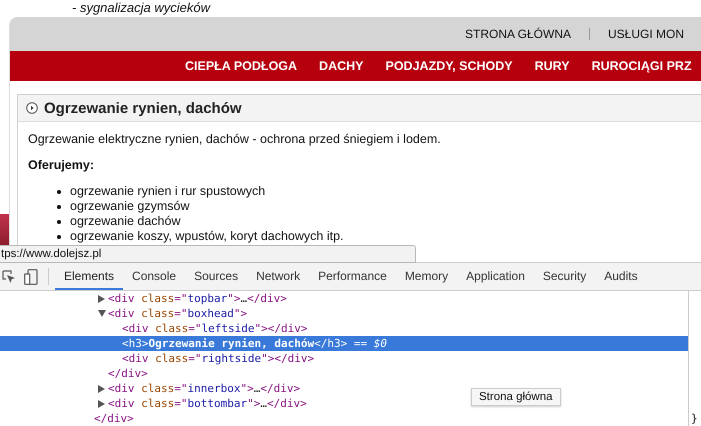 The height and width of the screenshot is (426, 701). I want to click on list-item: ogrzewanie koszy, wpustów, koryt dachowych itp., so click(207, 236).